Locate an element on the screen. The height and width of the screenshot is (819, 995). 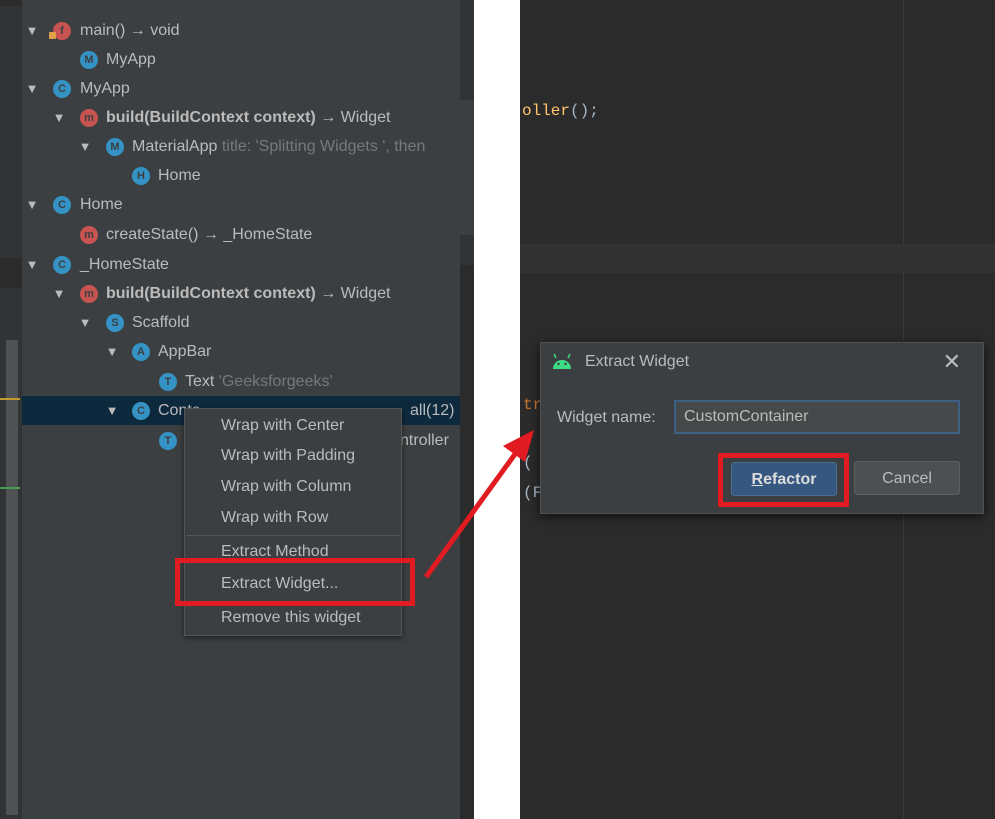
menu-item-wrap-padding: Wrap with Padding is located at coordinates (293, 456).